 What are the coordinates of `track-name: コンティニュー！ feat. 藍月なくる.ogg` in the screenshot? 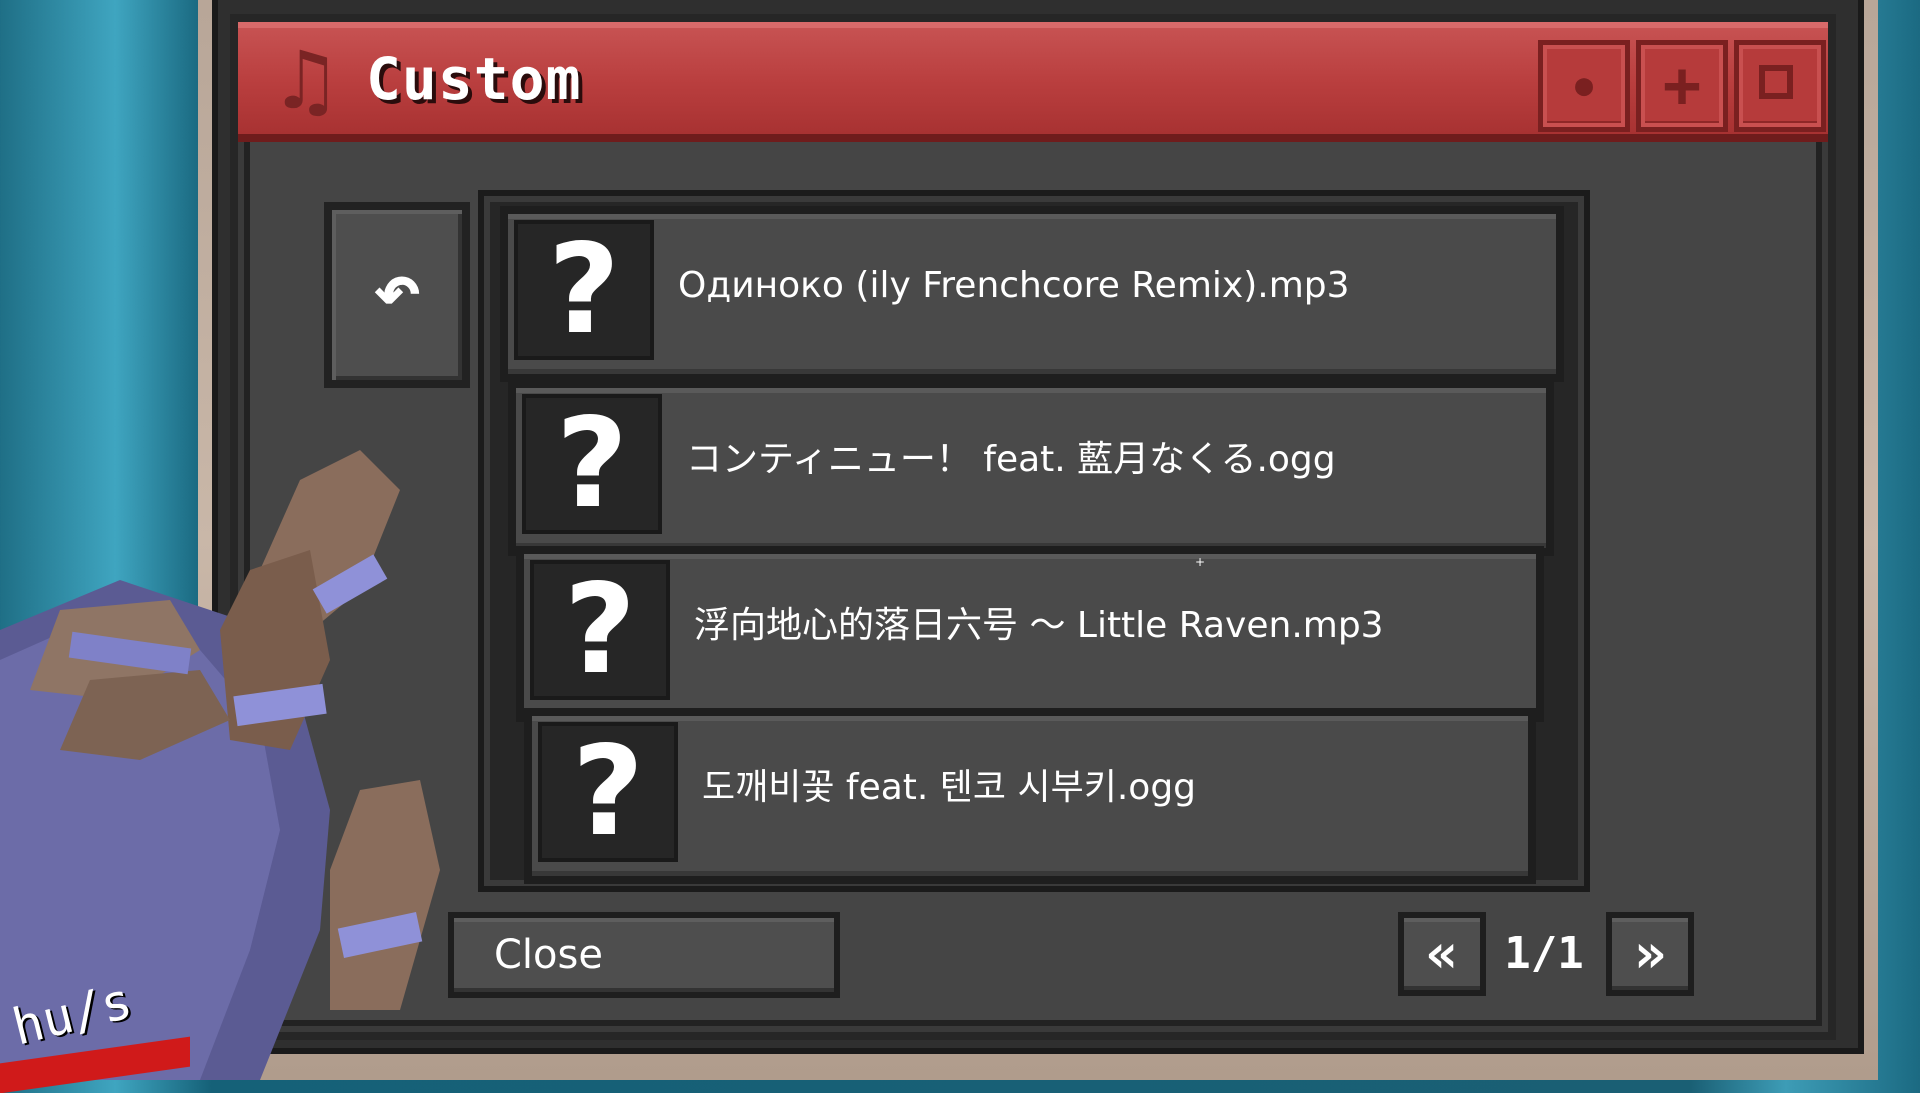 It's located at (1011, 459).